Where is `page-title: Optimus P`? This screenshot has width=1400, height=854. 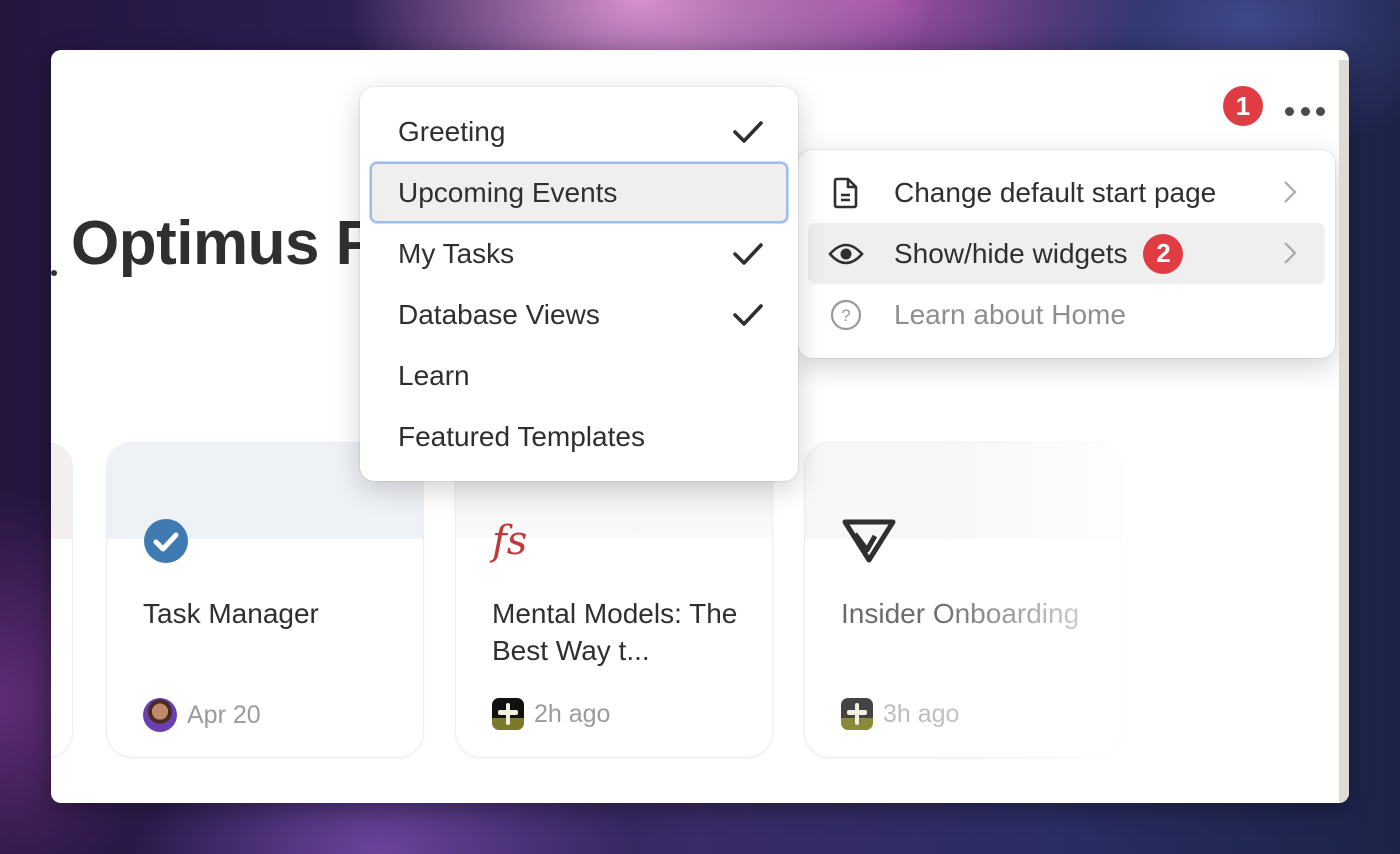
page-title: Optimus P is located at coordinates (224, 243).